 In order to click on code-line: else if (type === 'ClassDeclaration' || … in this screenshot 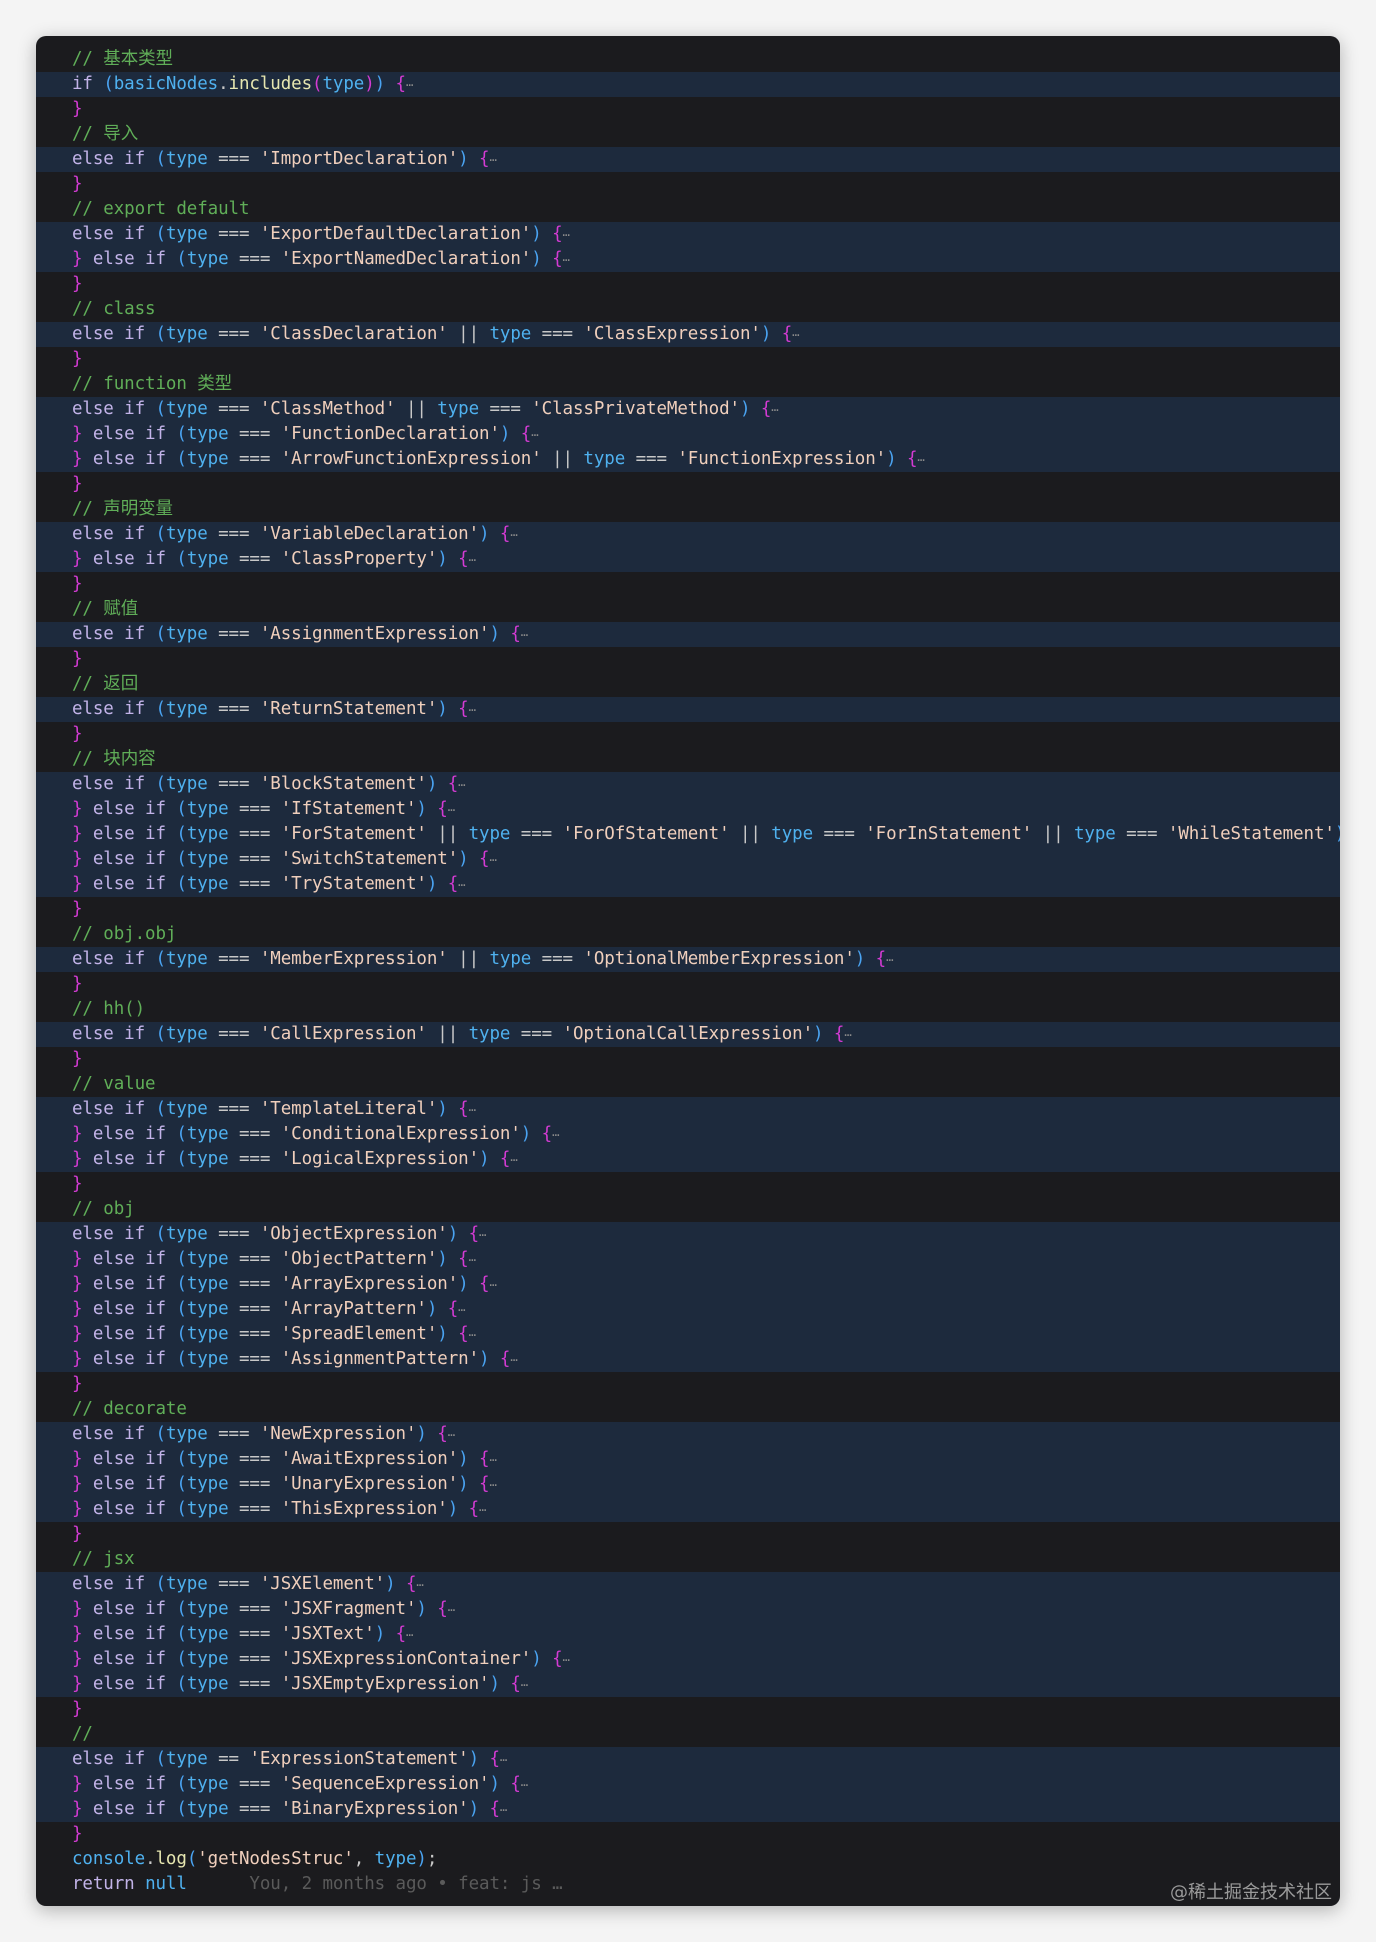, I will do `click(688, 334)`.